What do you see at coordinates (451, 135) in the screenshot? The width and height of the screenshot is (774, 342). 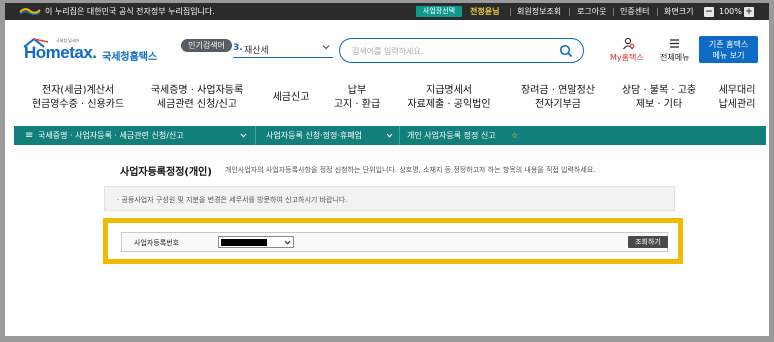 I see `breadcrumb-level3: 개인 사업자등록 정정 신고` at bounding box center [451, 135].